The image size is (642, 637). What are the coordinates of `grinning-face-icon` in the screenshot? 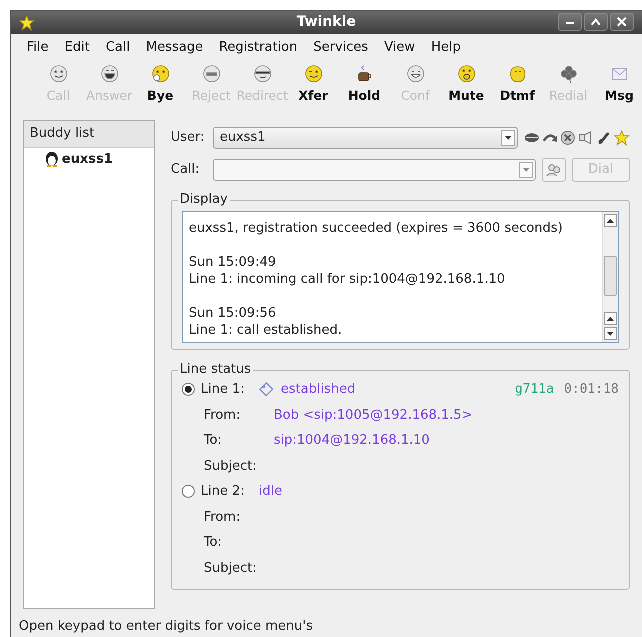 It's located at (416, 74).